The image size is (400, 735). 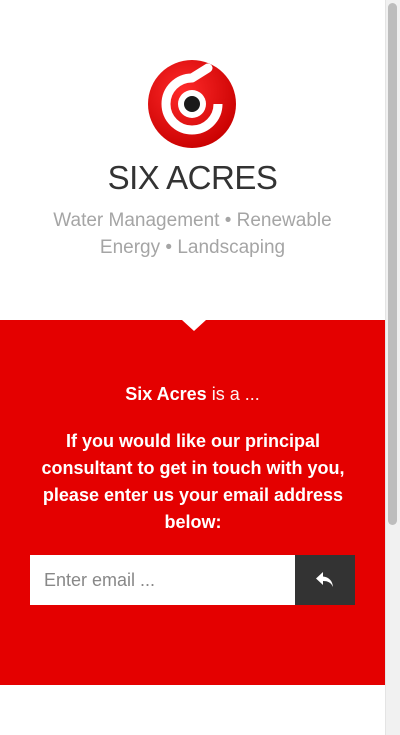 What do you see at coordinates (392, 264) in the screenshot?
I see `scrollbar-thumb` at bounding box center [392, 264].